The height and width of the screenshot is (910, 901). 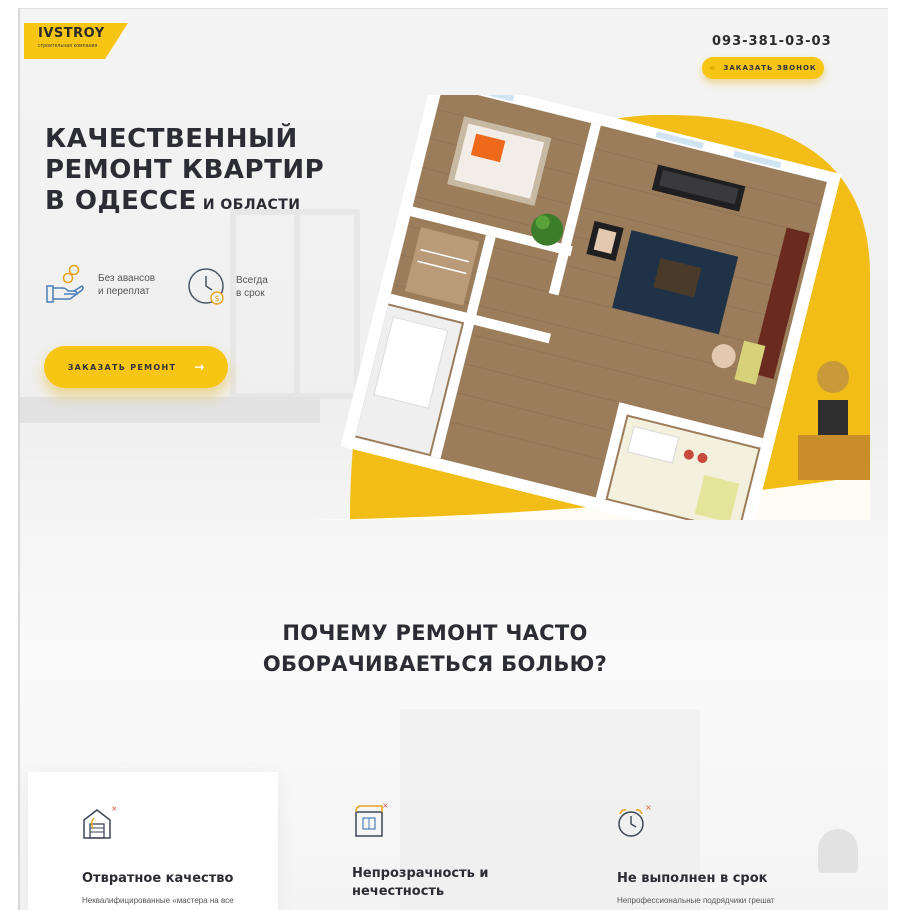 I want to click on alarm-clock-icon: ×, so click(x=634, y=820).